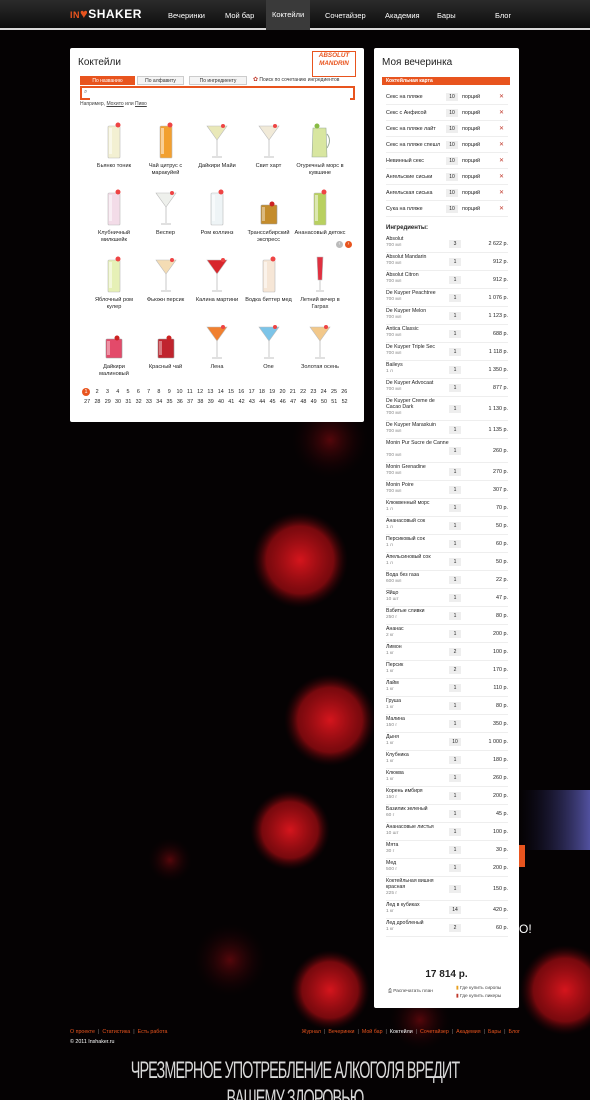  I want to click on page-link: 26, so click(344, 392).